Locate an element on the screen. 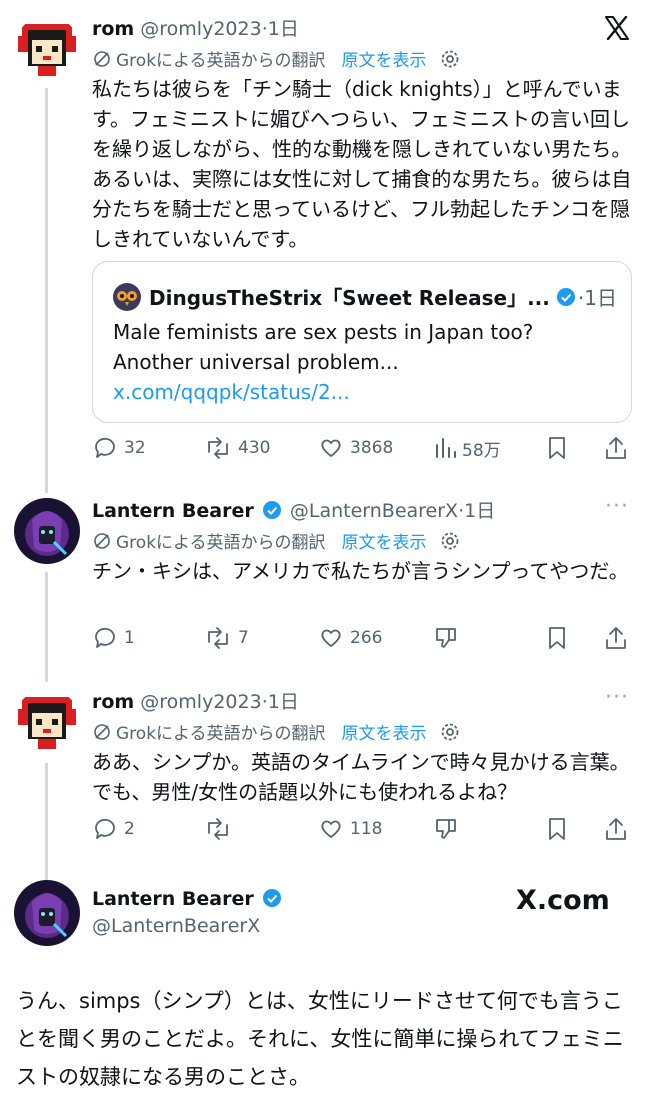  like-count: 118 is located at coordinates (366, 829).